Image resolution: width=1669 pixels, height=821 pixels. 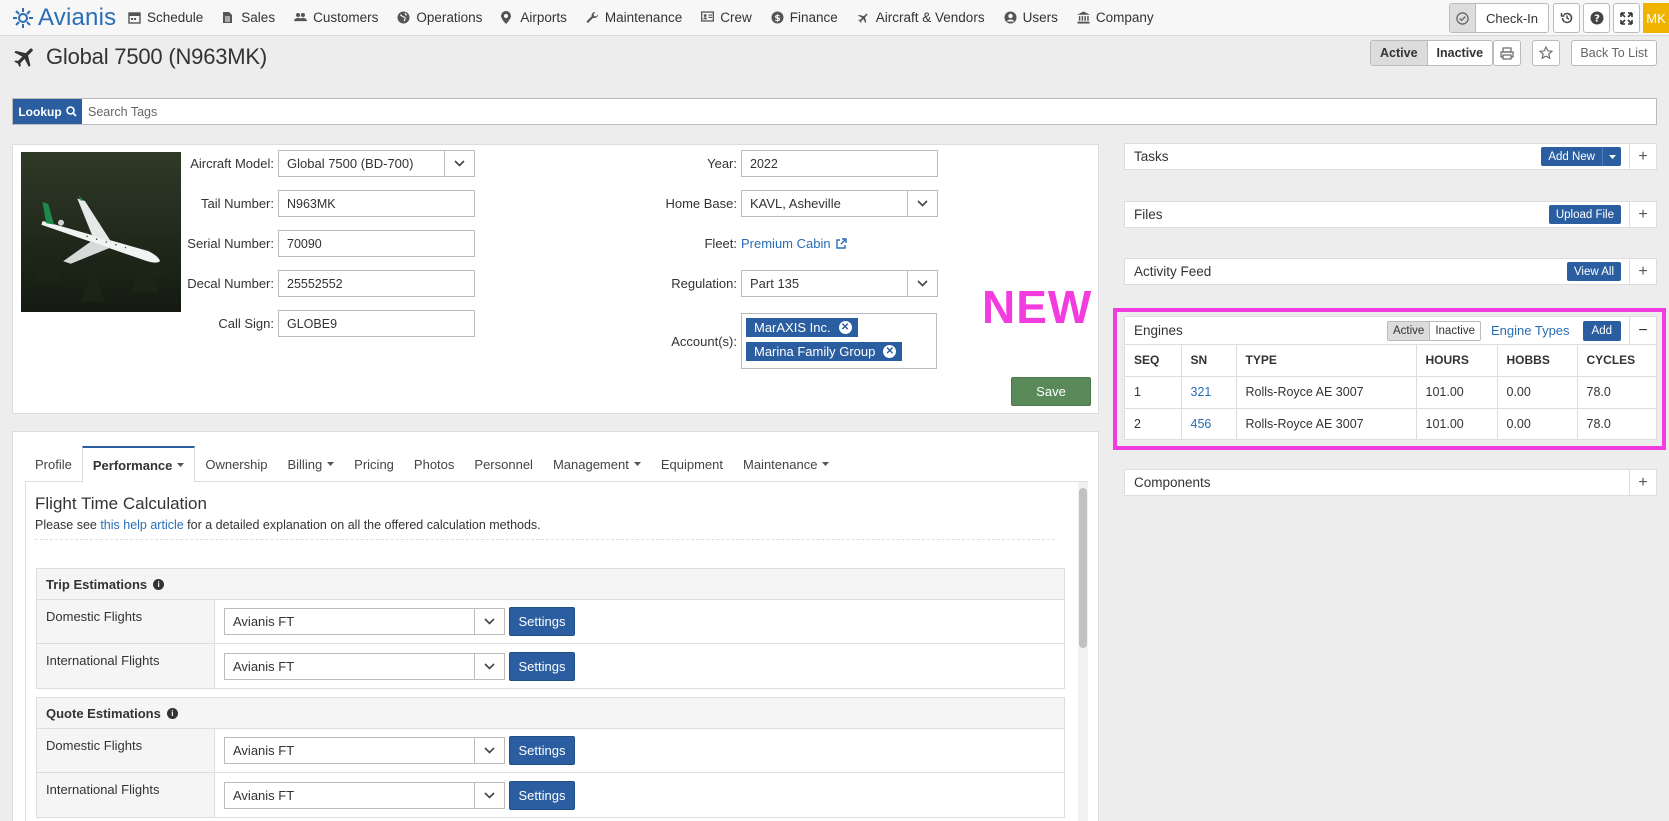 I want to click on accounts-label: Account(s):, so click(x=704, y=341).